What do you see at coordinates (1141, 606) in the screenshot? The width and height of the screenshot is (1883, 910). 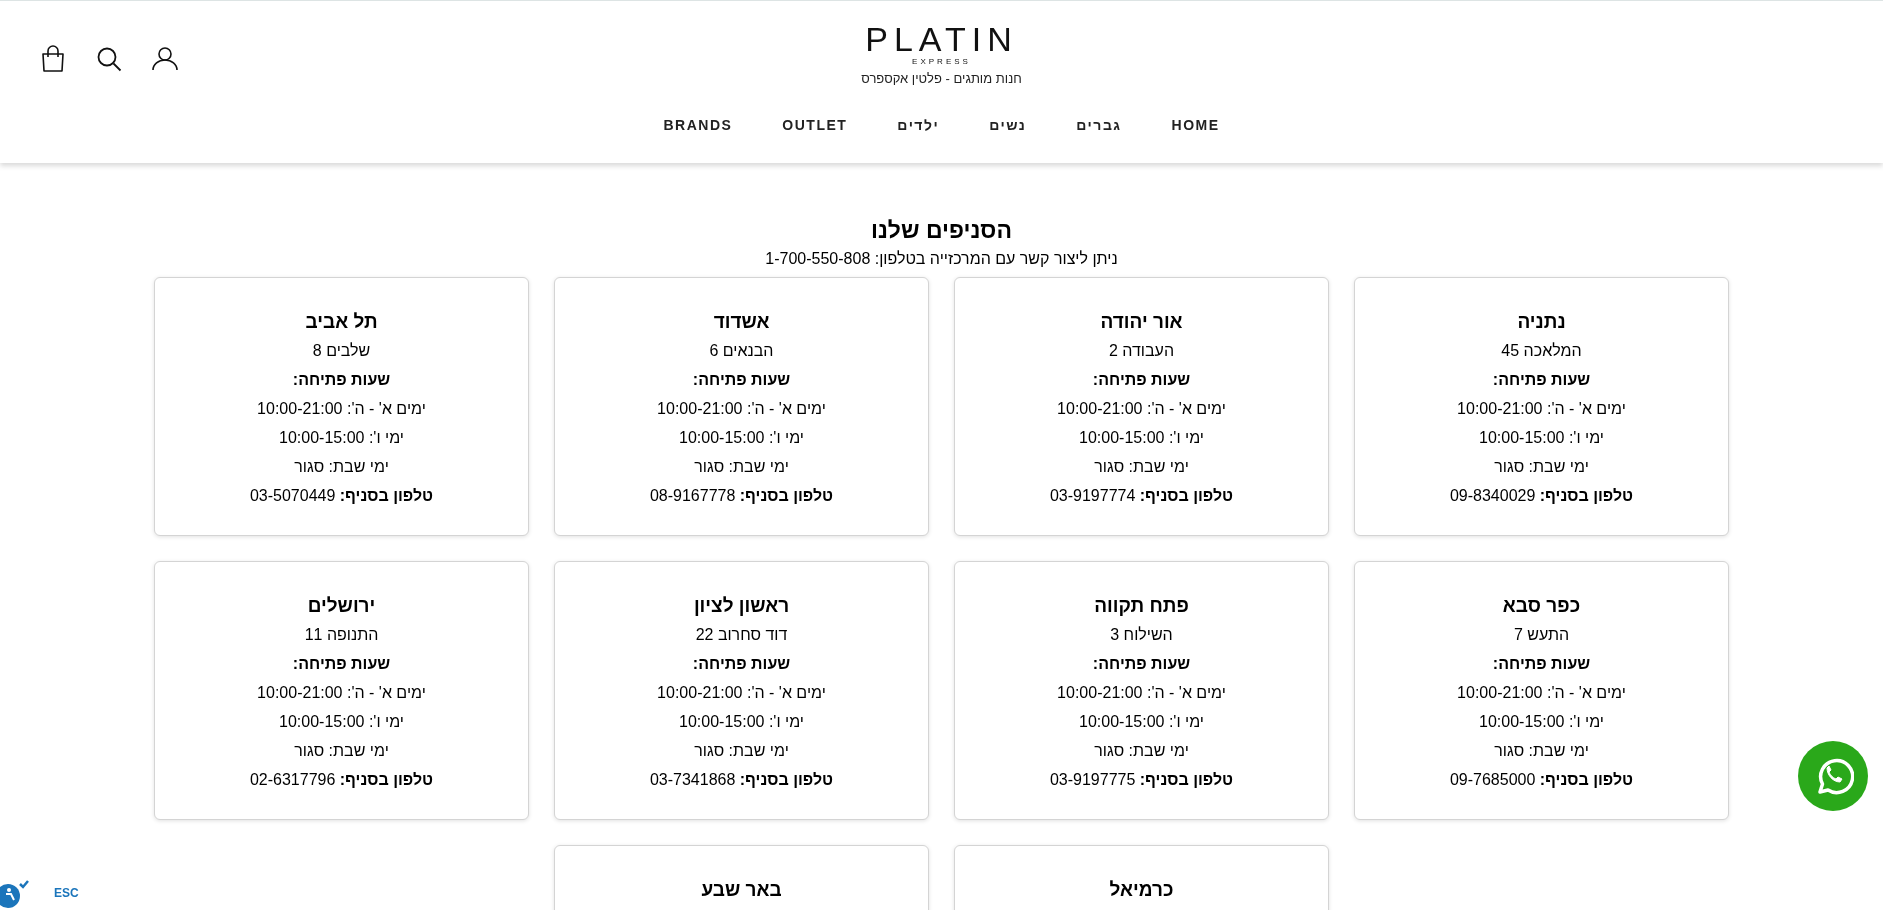 I see `branch-name: פתח תקווה` at bounding box center [1141, 606].